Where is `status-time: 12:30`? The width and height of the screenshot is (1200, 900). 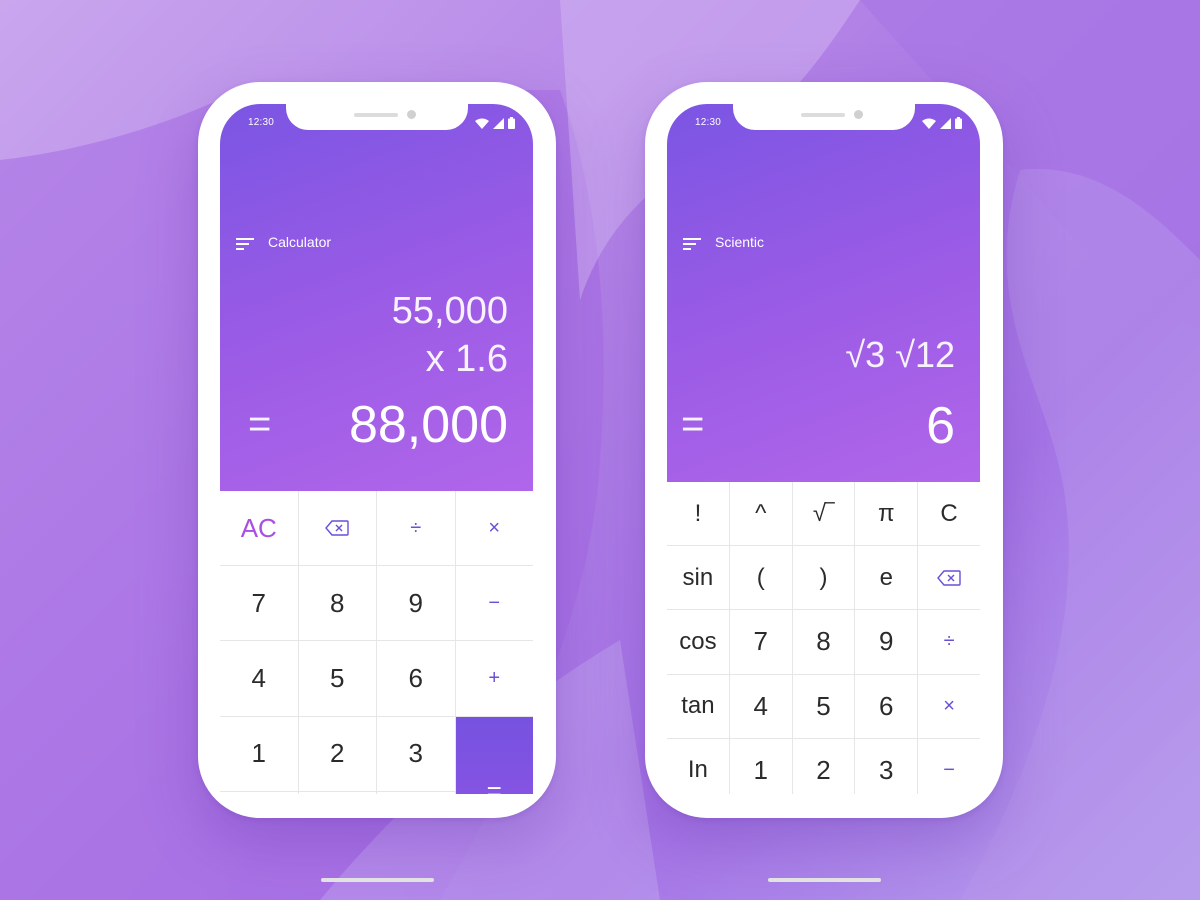
status-time: 12:30 is located at coordinates (261, 122).